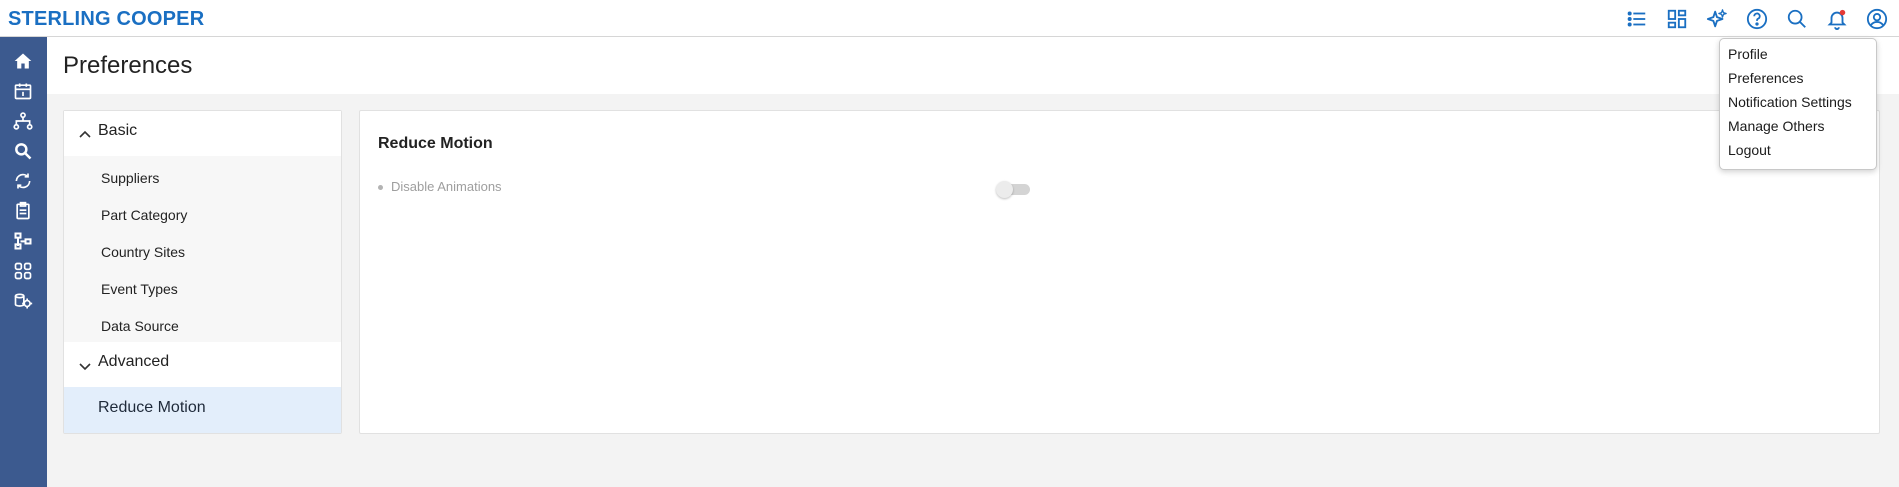 The image size is (1899, 487). Describe the element at coordinates (23, 181) in the screenshot. I see `refresh-cycle-icon` at that location.